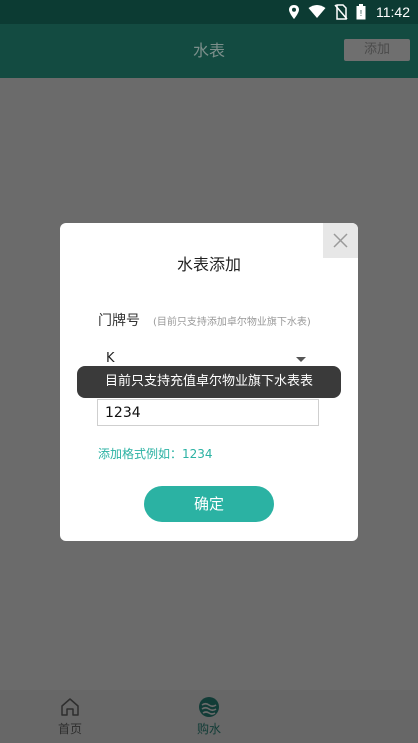 This screenshot has width=418, height=743. What do you see at coordinates (341, 12) in the screenshot?
I see `no-sim-icon` at bounding box center [341, 12].